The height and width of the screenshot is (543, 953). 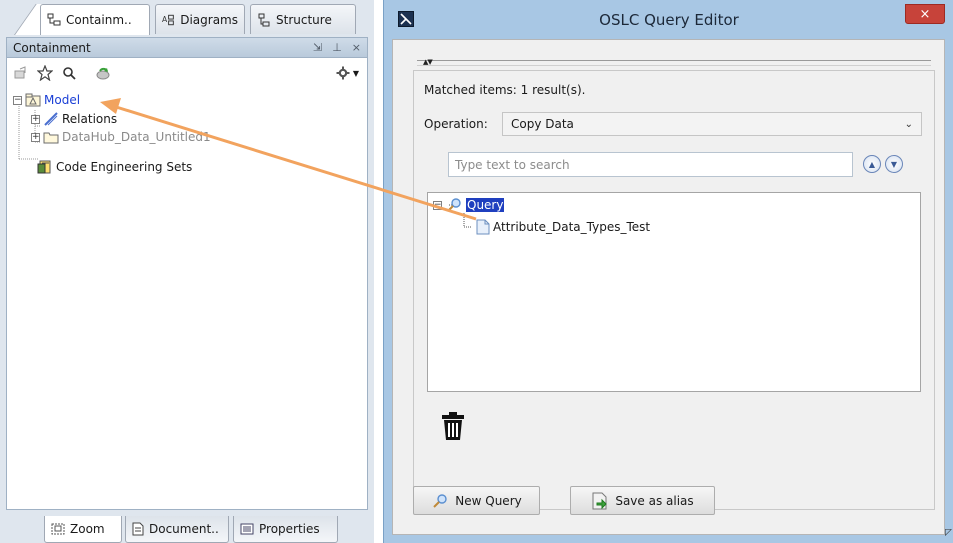 What do you see at coordinates (894, 164) in the screenshot?
I see `next-match-button: ▼` at bounding box center [894, 164].